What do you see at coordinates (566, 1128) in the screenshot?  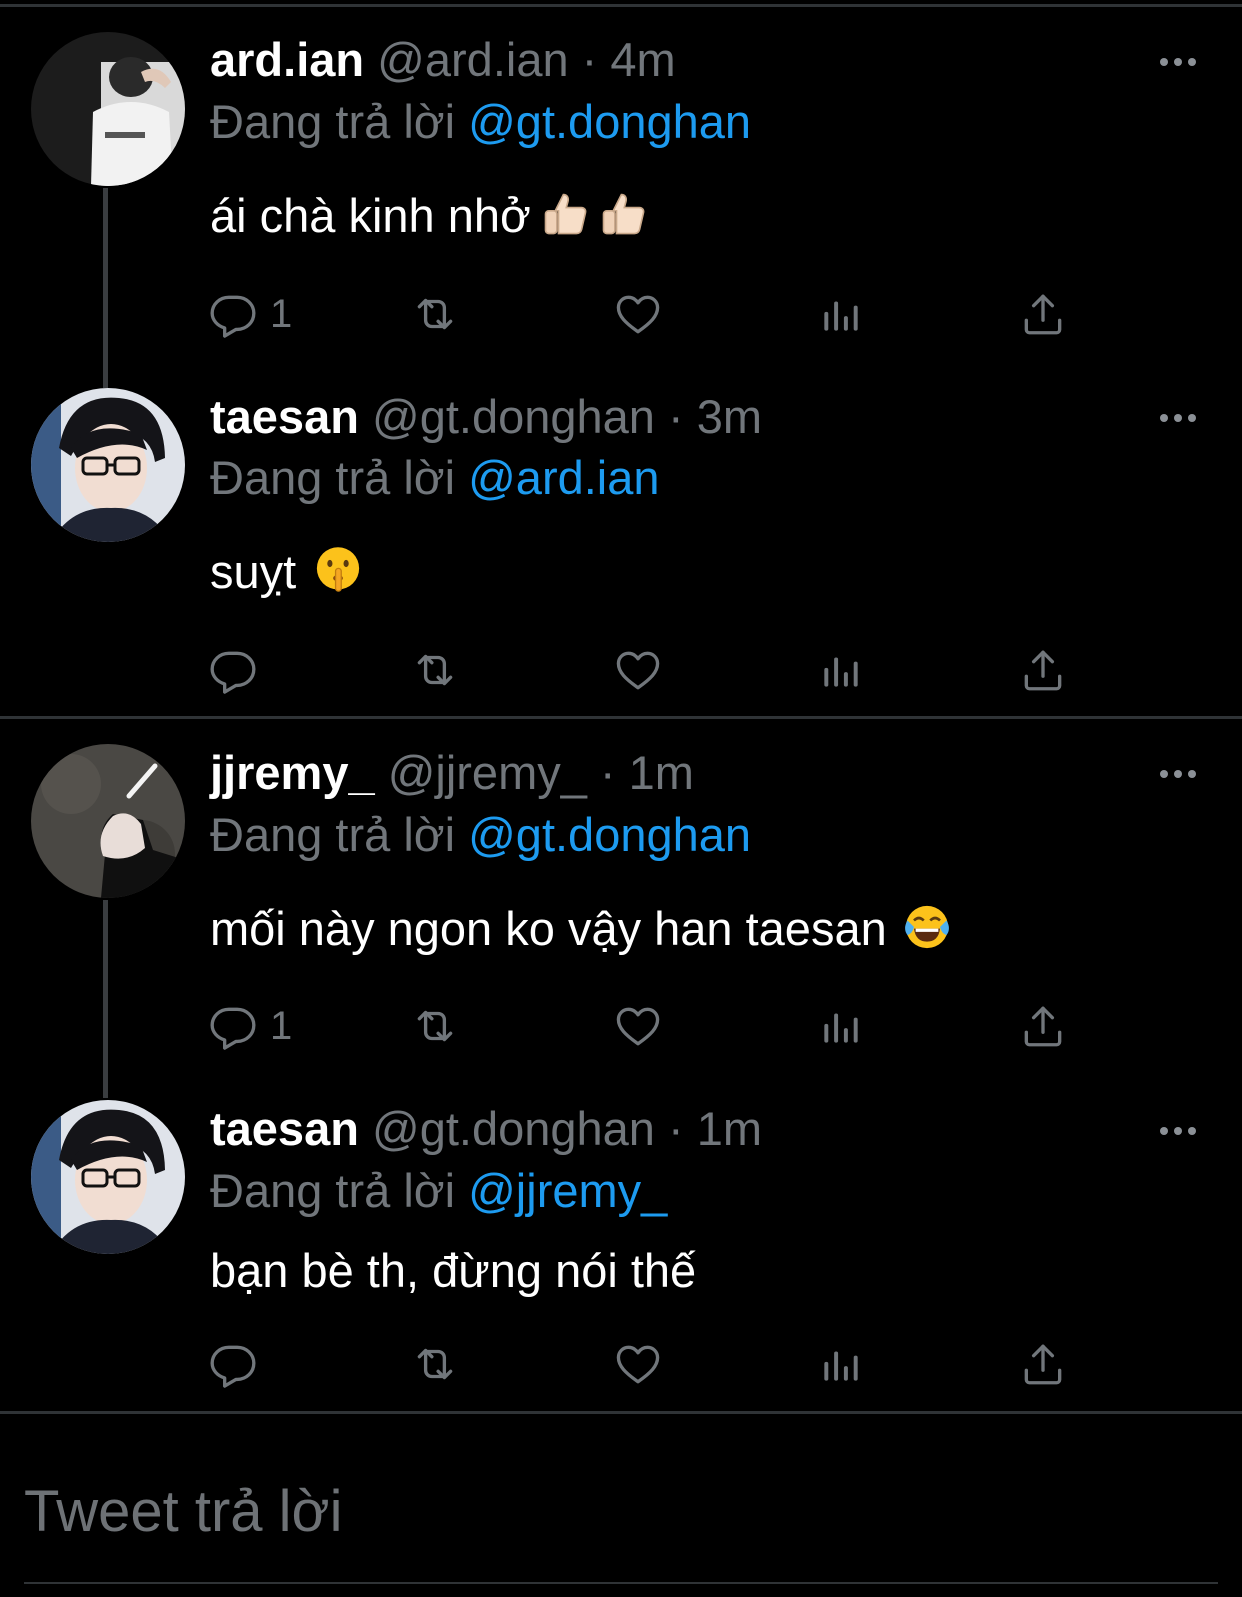 I see `handle-time: @gt.donghan · 1m` at bounding box center [566, 1128].